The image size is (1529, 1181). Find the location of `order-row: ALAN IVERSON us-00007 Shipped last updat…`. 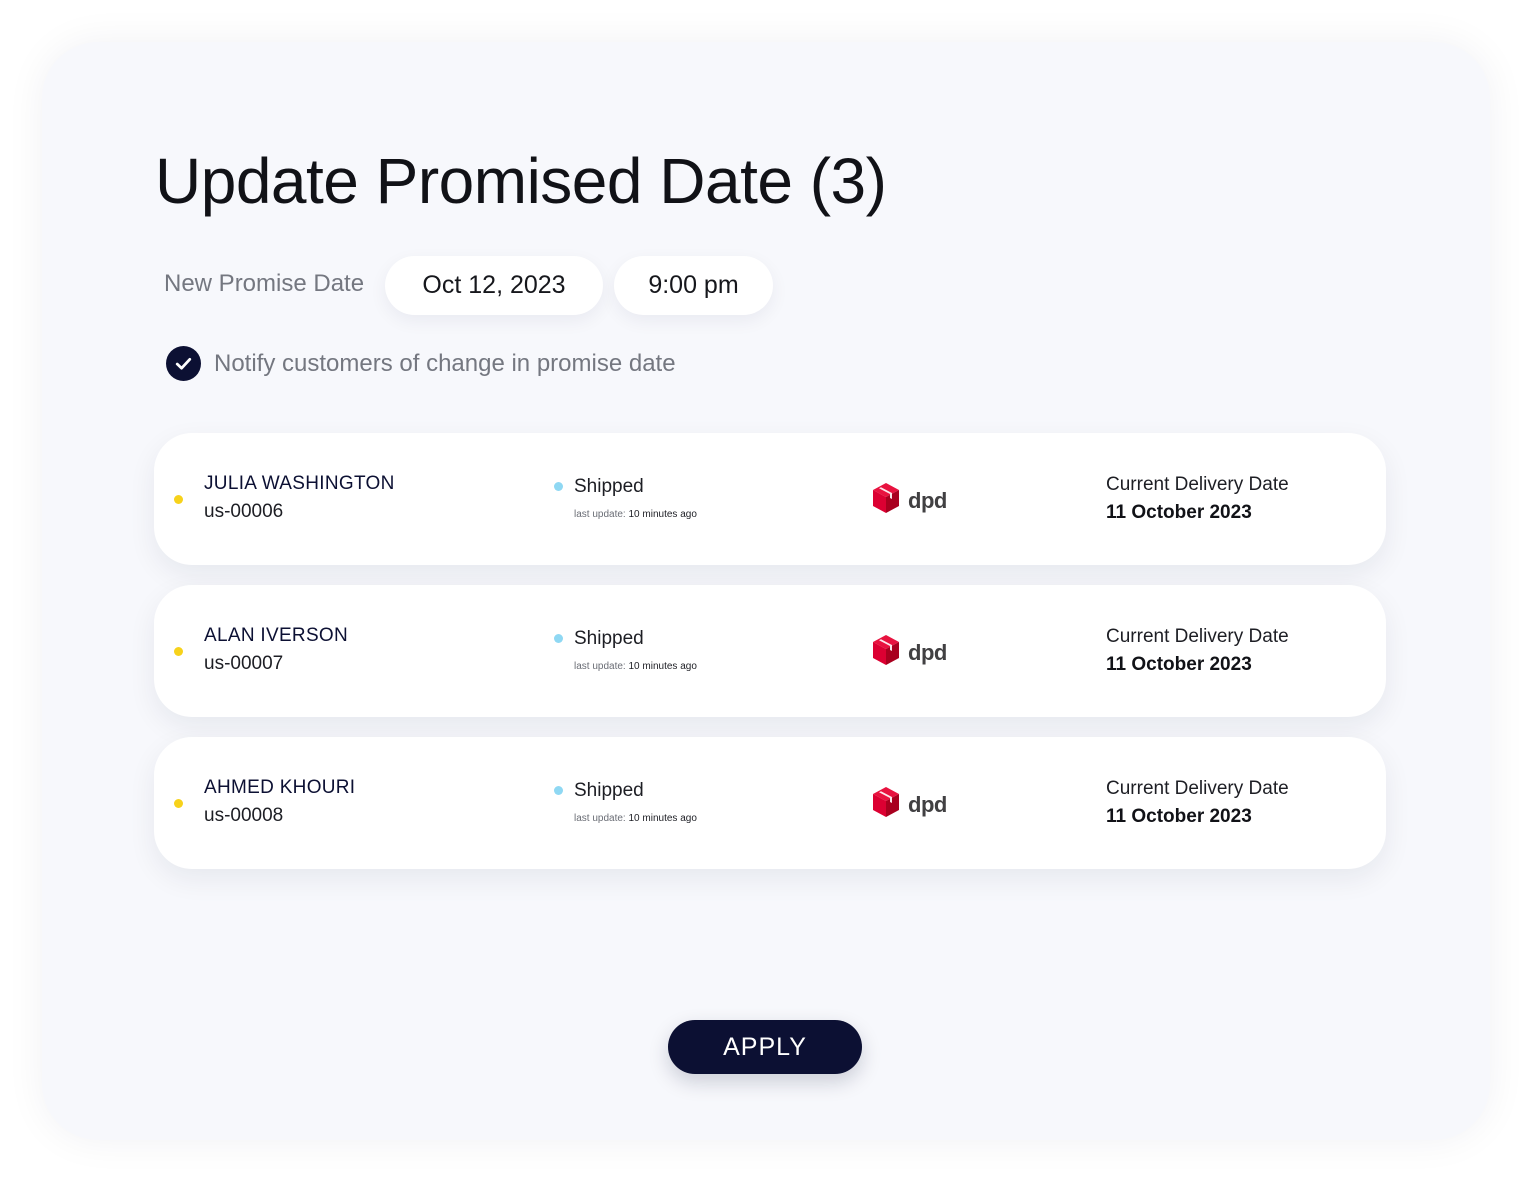

order-row: ALAN IVERSON us-00007 Shipped last updat… is located at coordinates (770, 651).